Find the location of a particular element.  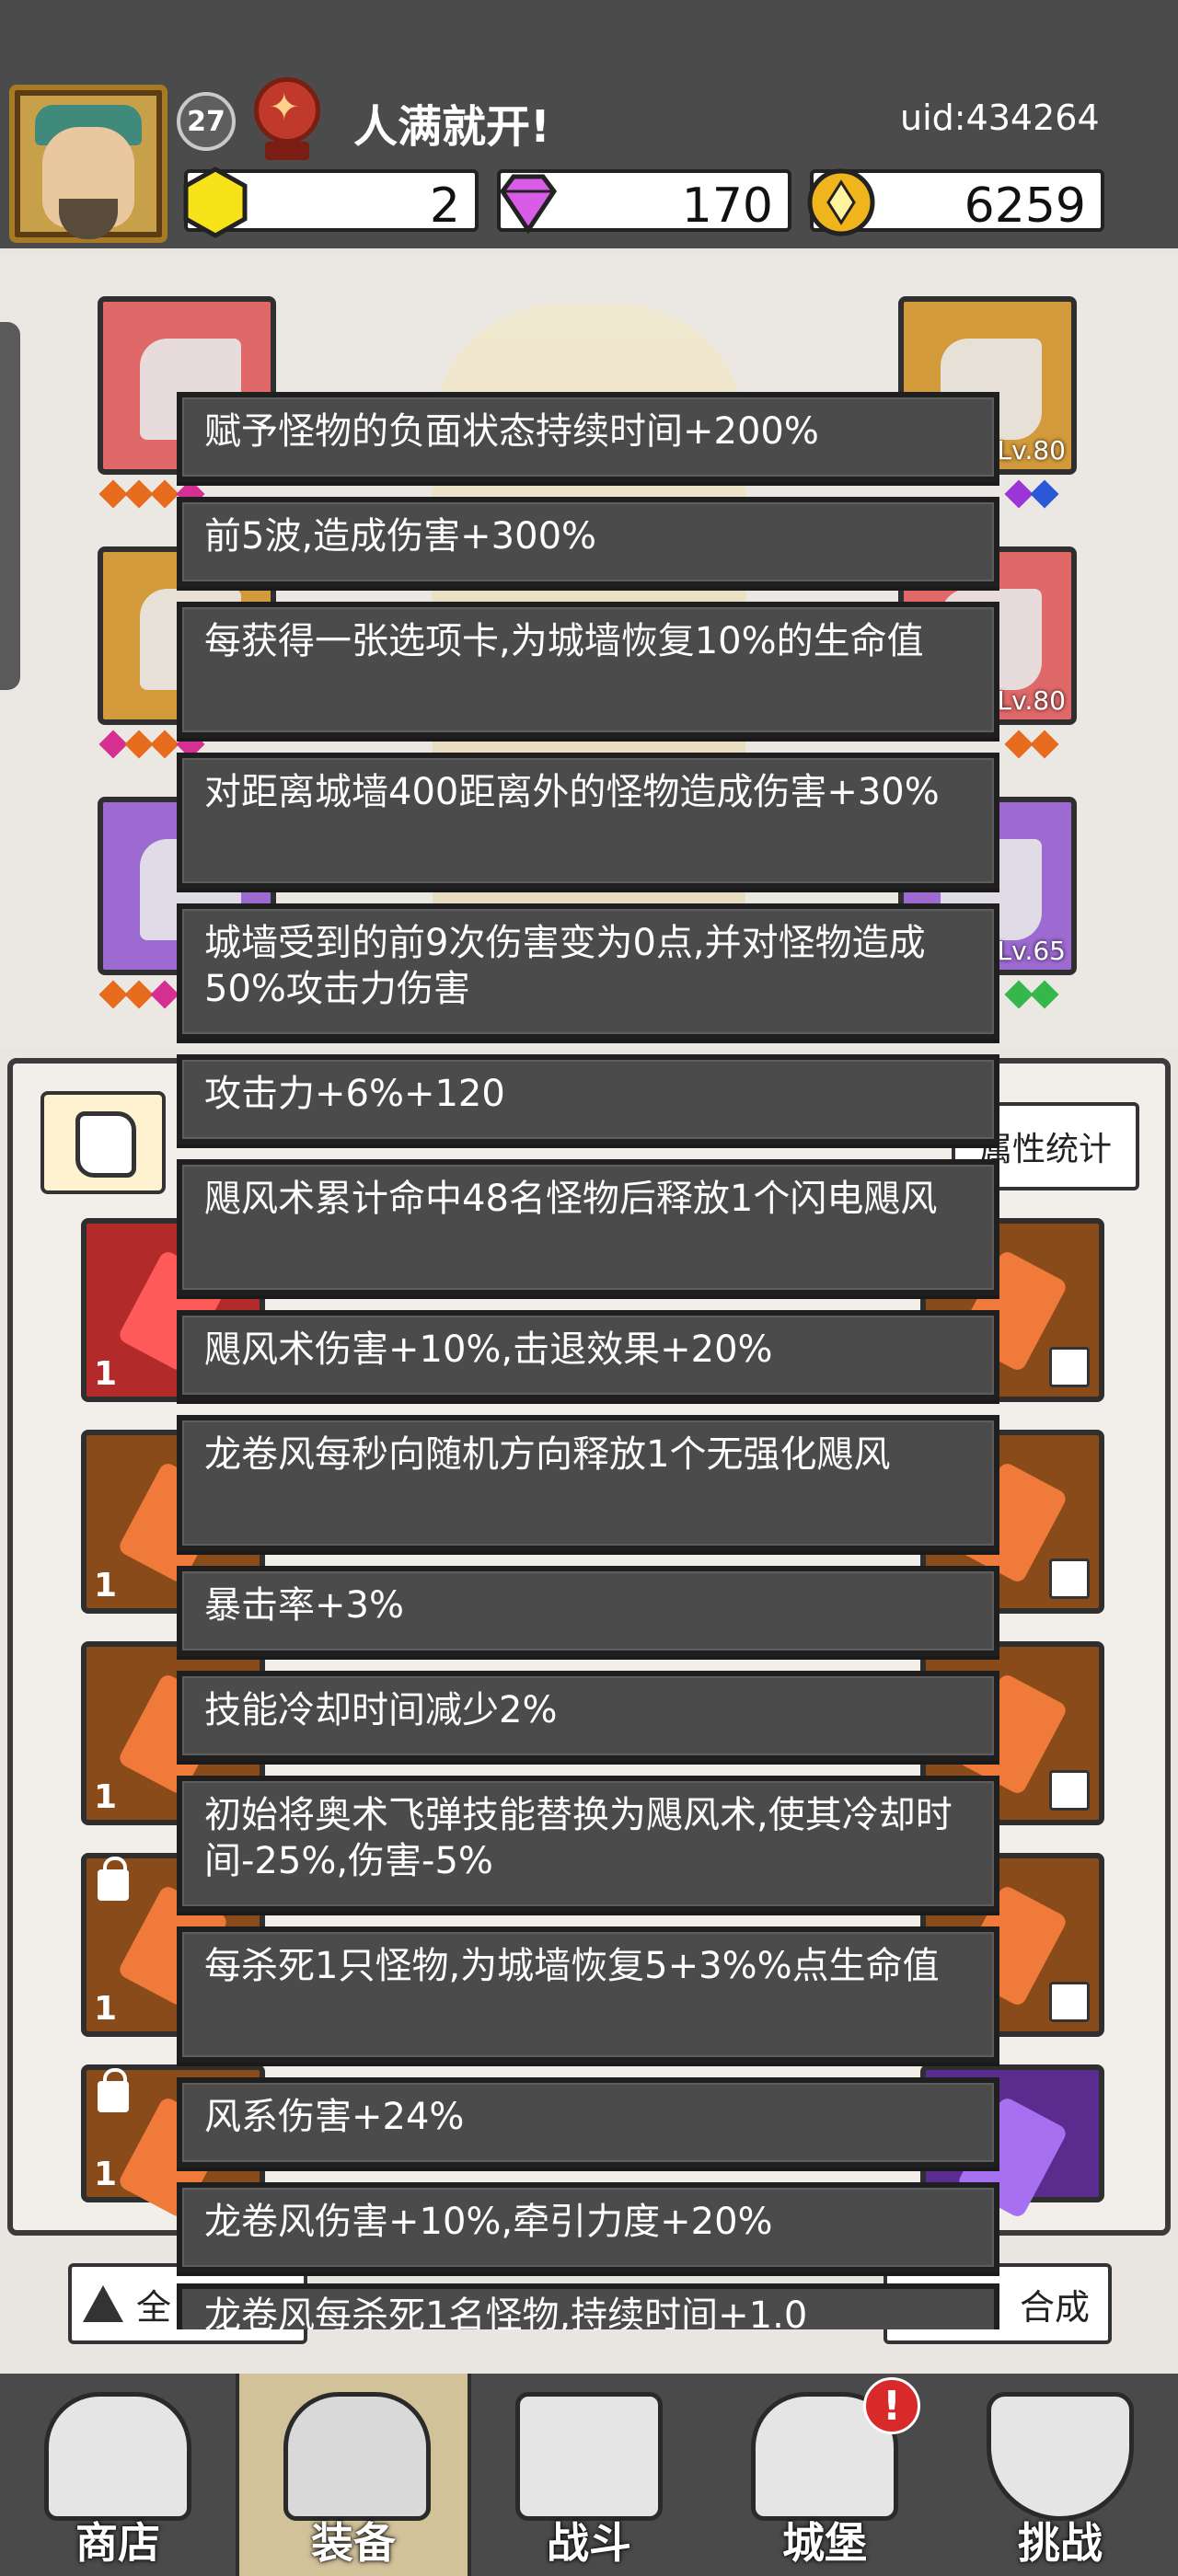

gold-coin-icon is located at coordinates (841, 202).